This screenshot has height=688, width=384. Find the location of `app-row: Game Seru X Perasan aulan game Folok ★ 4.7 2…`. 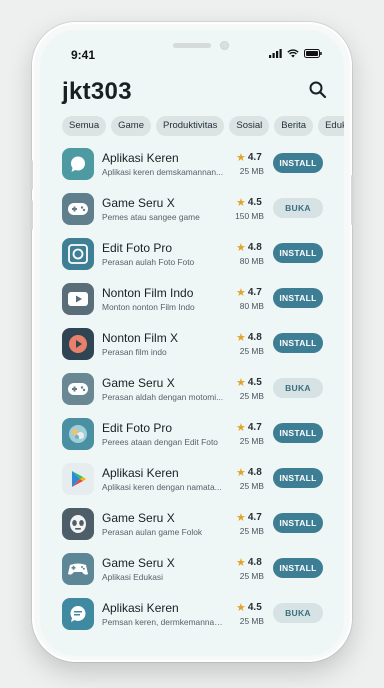

app-row: Game Seru X Perasan aulan game Folok ★ 4.7 2… is located at coordinates (192, 526).